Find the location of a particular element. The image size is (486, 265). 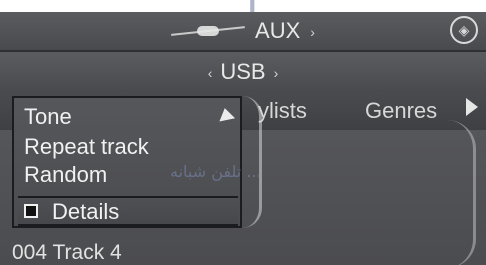

tabs-next-arrow-icon is located at coordinates (472, 107).